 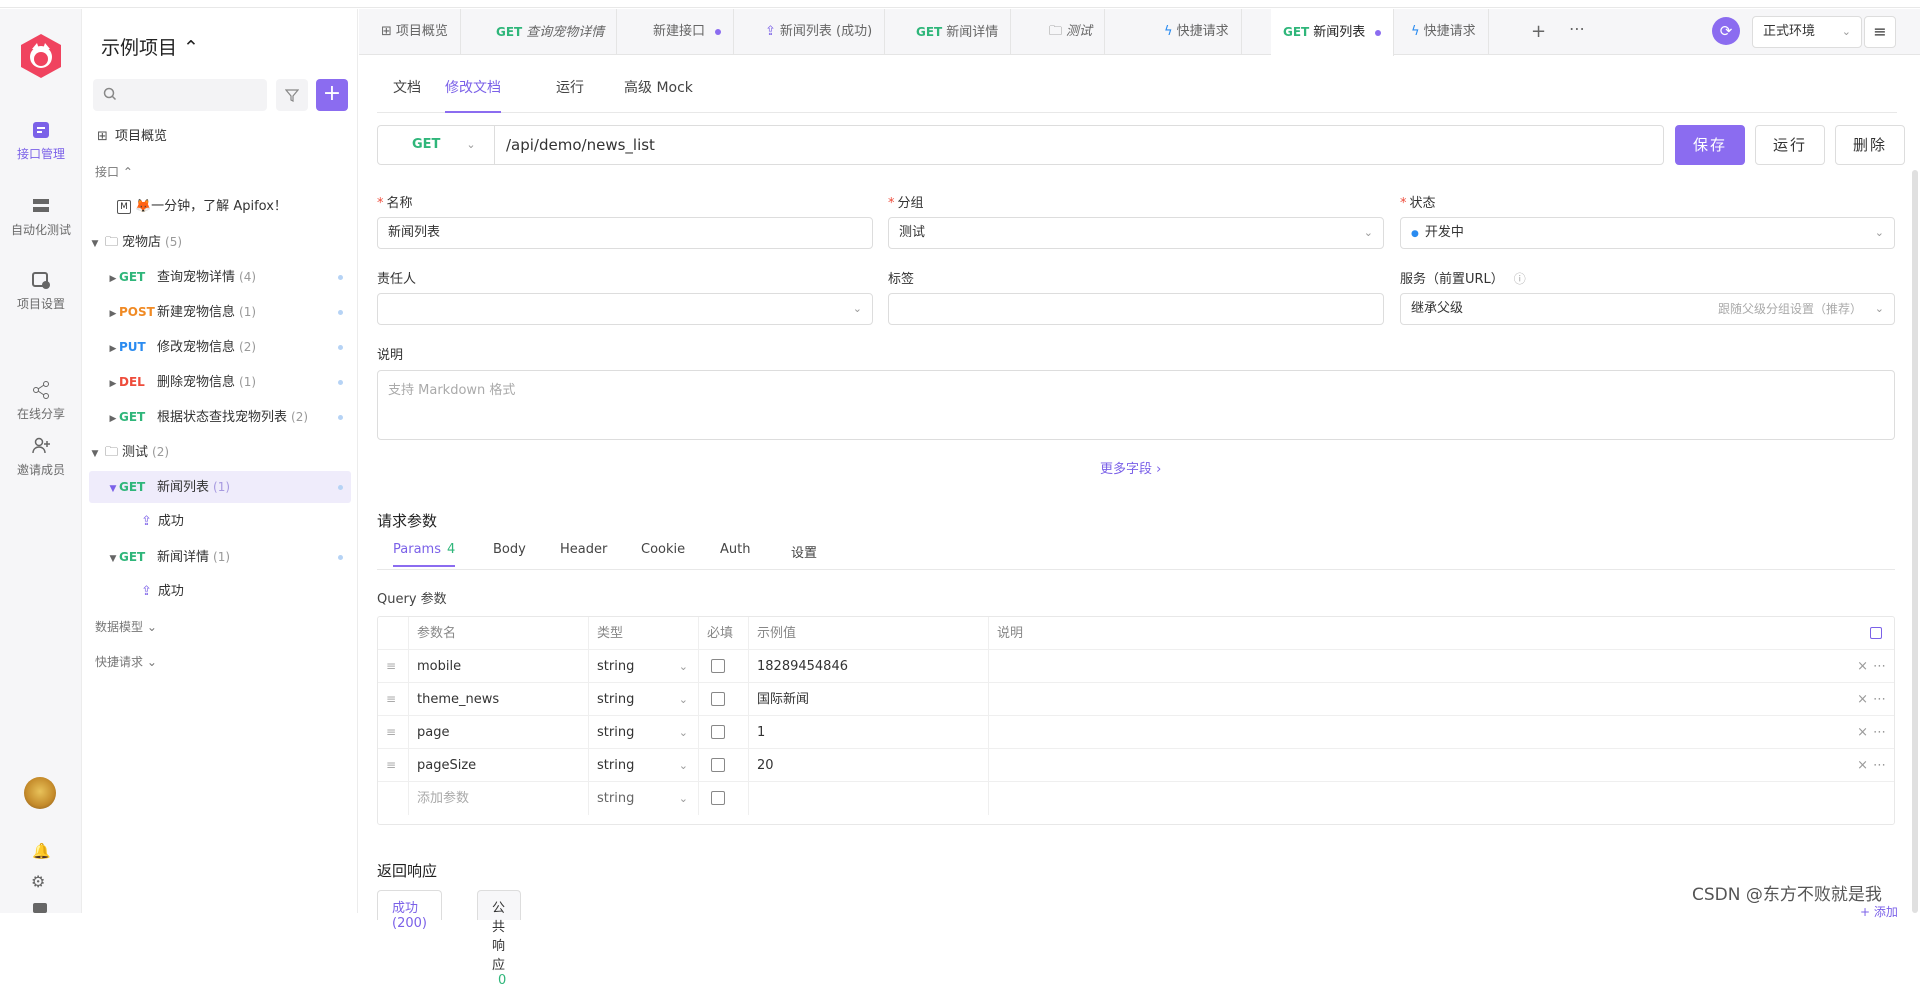 What do you see at coordinates (220, 277) in the screenshot?
I see `tree-item-pet-get: ▶ GET 查询宠物详情 (4)` at bounding box center [220, 277].